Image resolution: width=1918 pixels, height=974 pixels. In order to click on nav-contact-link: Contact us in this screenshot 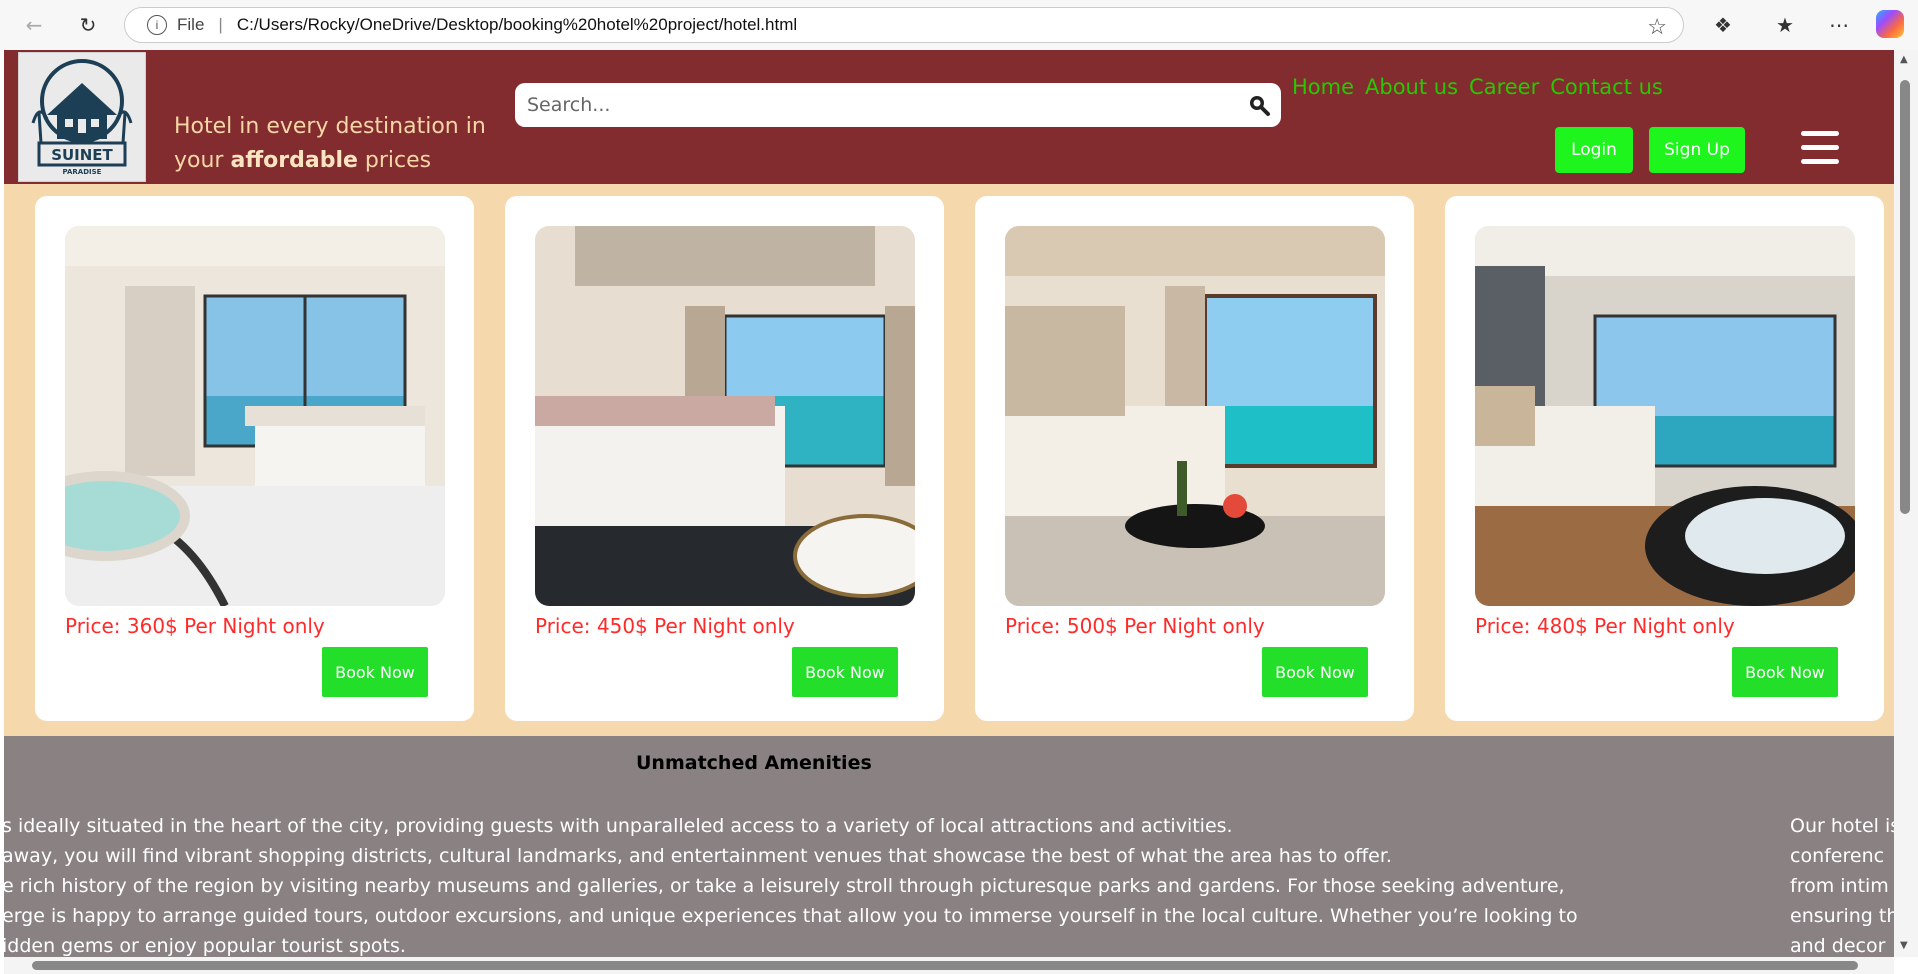, I will do `click(1606, 87)`.